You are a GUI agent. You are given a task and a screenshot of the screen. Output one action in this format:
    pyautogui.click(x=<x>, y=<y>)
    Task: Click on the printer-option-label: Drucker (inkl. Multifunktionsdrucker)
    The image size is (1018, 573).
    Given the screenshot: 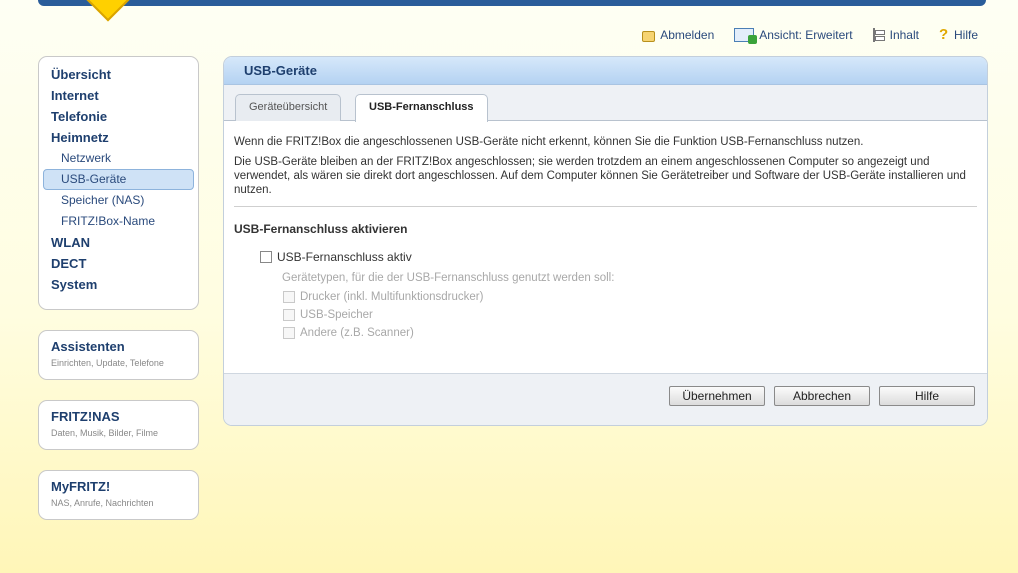 What is the action you would take?
    pyautogui.click(x=392, y=297)
    